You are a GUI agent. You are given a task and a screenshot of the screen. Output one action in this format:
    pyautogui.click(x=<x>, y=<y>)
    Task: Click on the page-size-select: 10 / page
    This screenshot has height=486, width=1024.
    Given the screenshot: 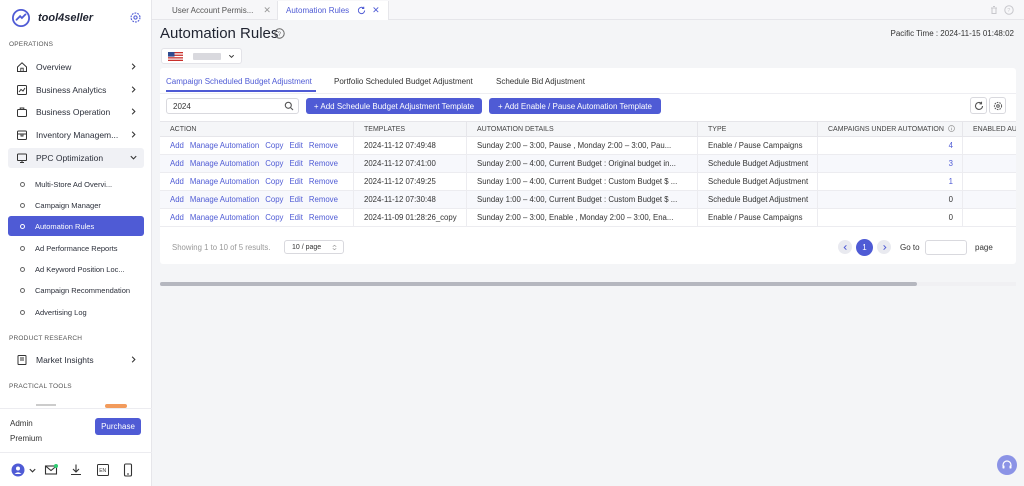 What is the action you would take?
    pyautogui.click(x=314, y=247)
    